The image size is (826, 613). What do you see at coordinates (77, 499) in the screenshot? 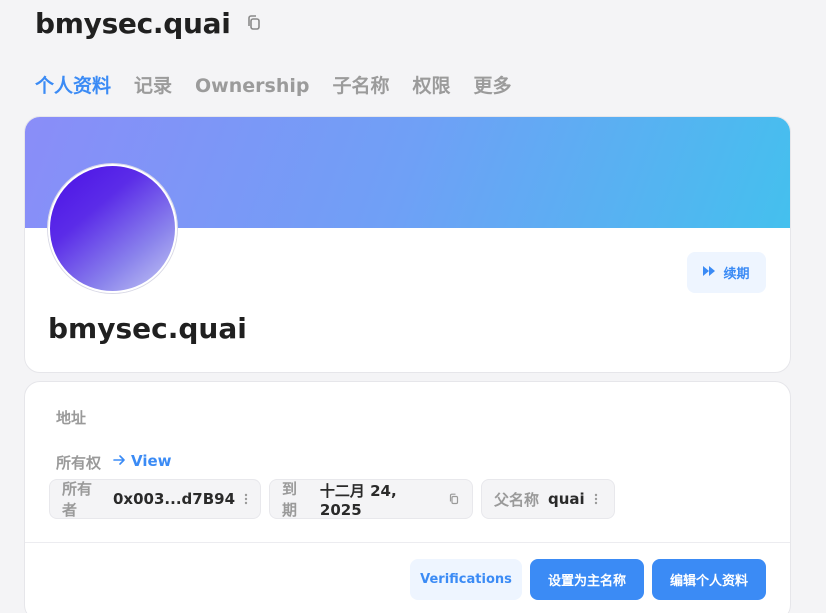
I see `owner-label: 所有者` at bounding box center [77, 499].